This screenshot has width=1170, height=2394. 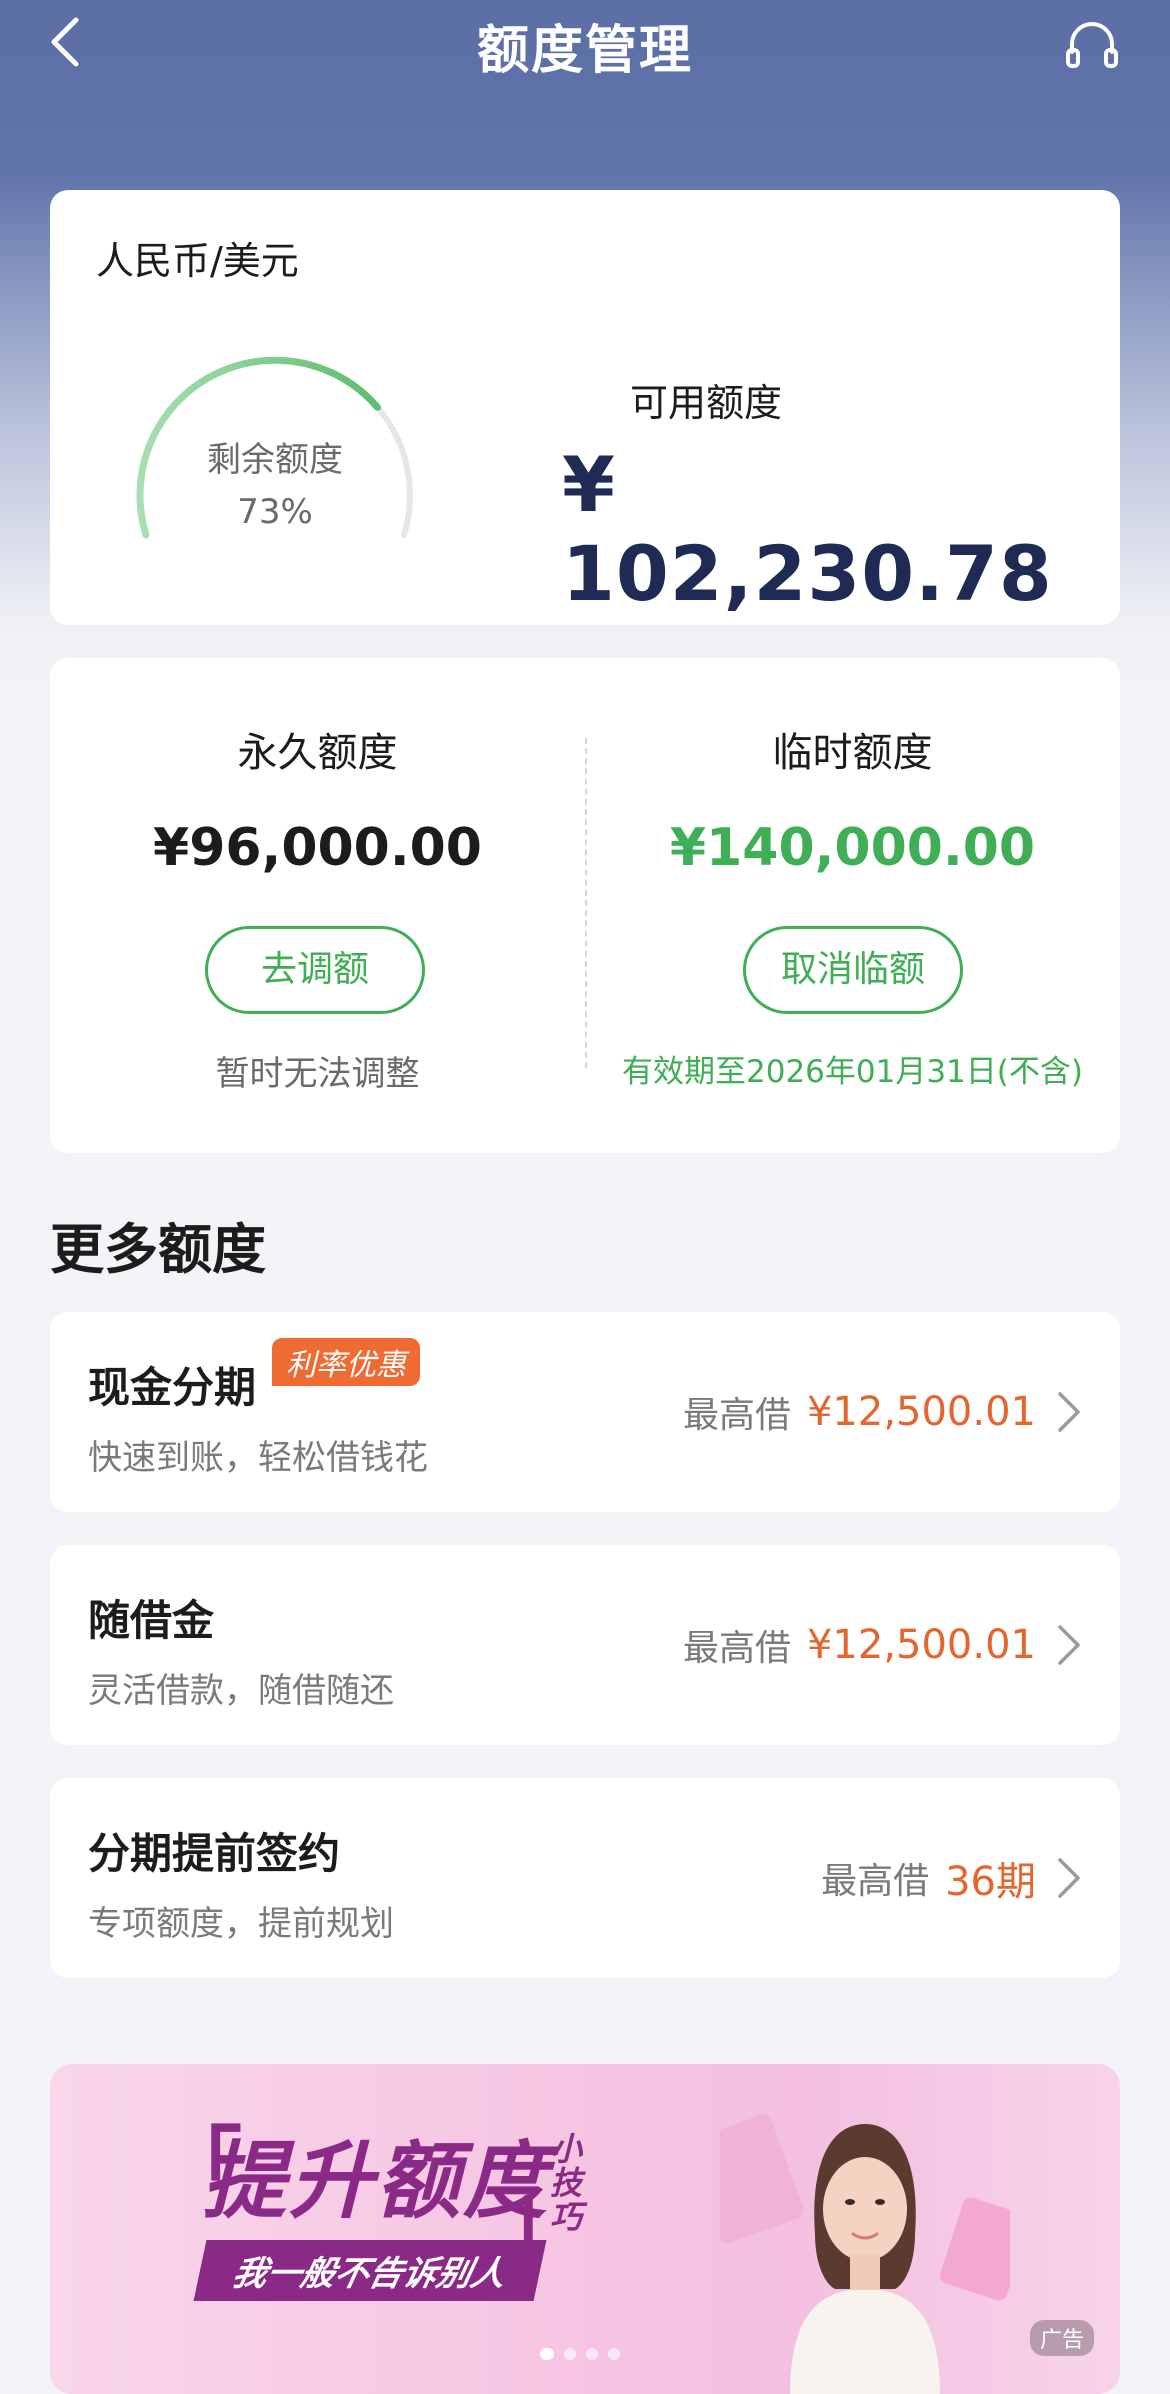 What do you see at coordinates (317, 1074) in the screenshot?
I see `permanent-limit-note: 暂时无法调整` at bounding box center [317, 1074].